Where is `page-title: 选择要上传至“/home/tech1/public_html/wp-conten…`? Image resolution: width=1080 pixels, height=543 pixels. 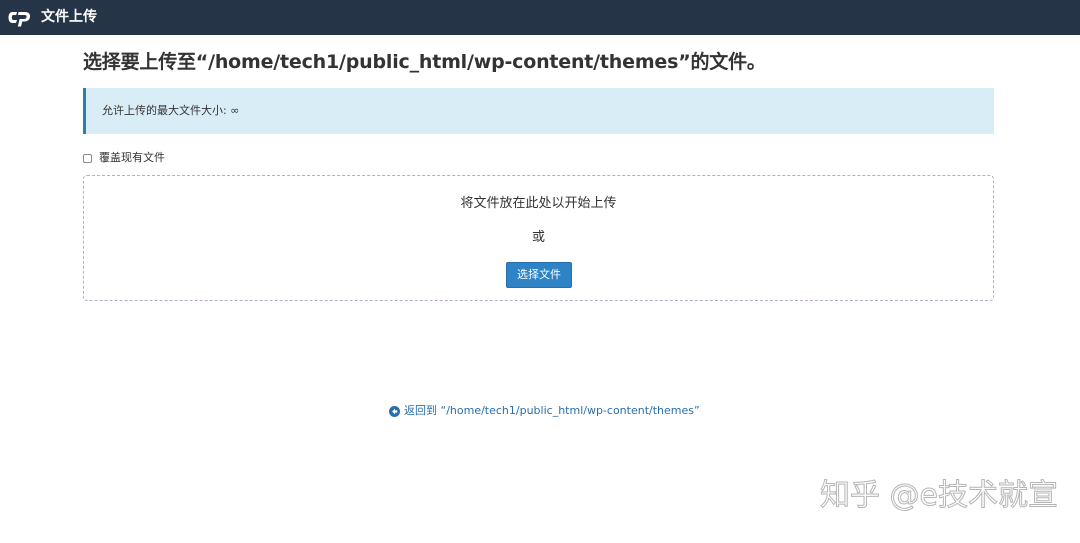 page-title: 选择要上传至“/home/tech1/public_html/wp-conten… is located at coordinates (424, 62).